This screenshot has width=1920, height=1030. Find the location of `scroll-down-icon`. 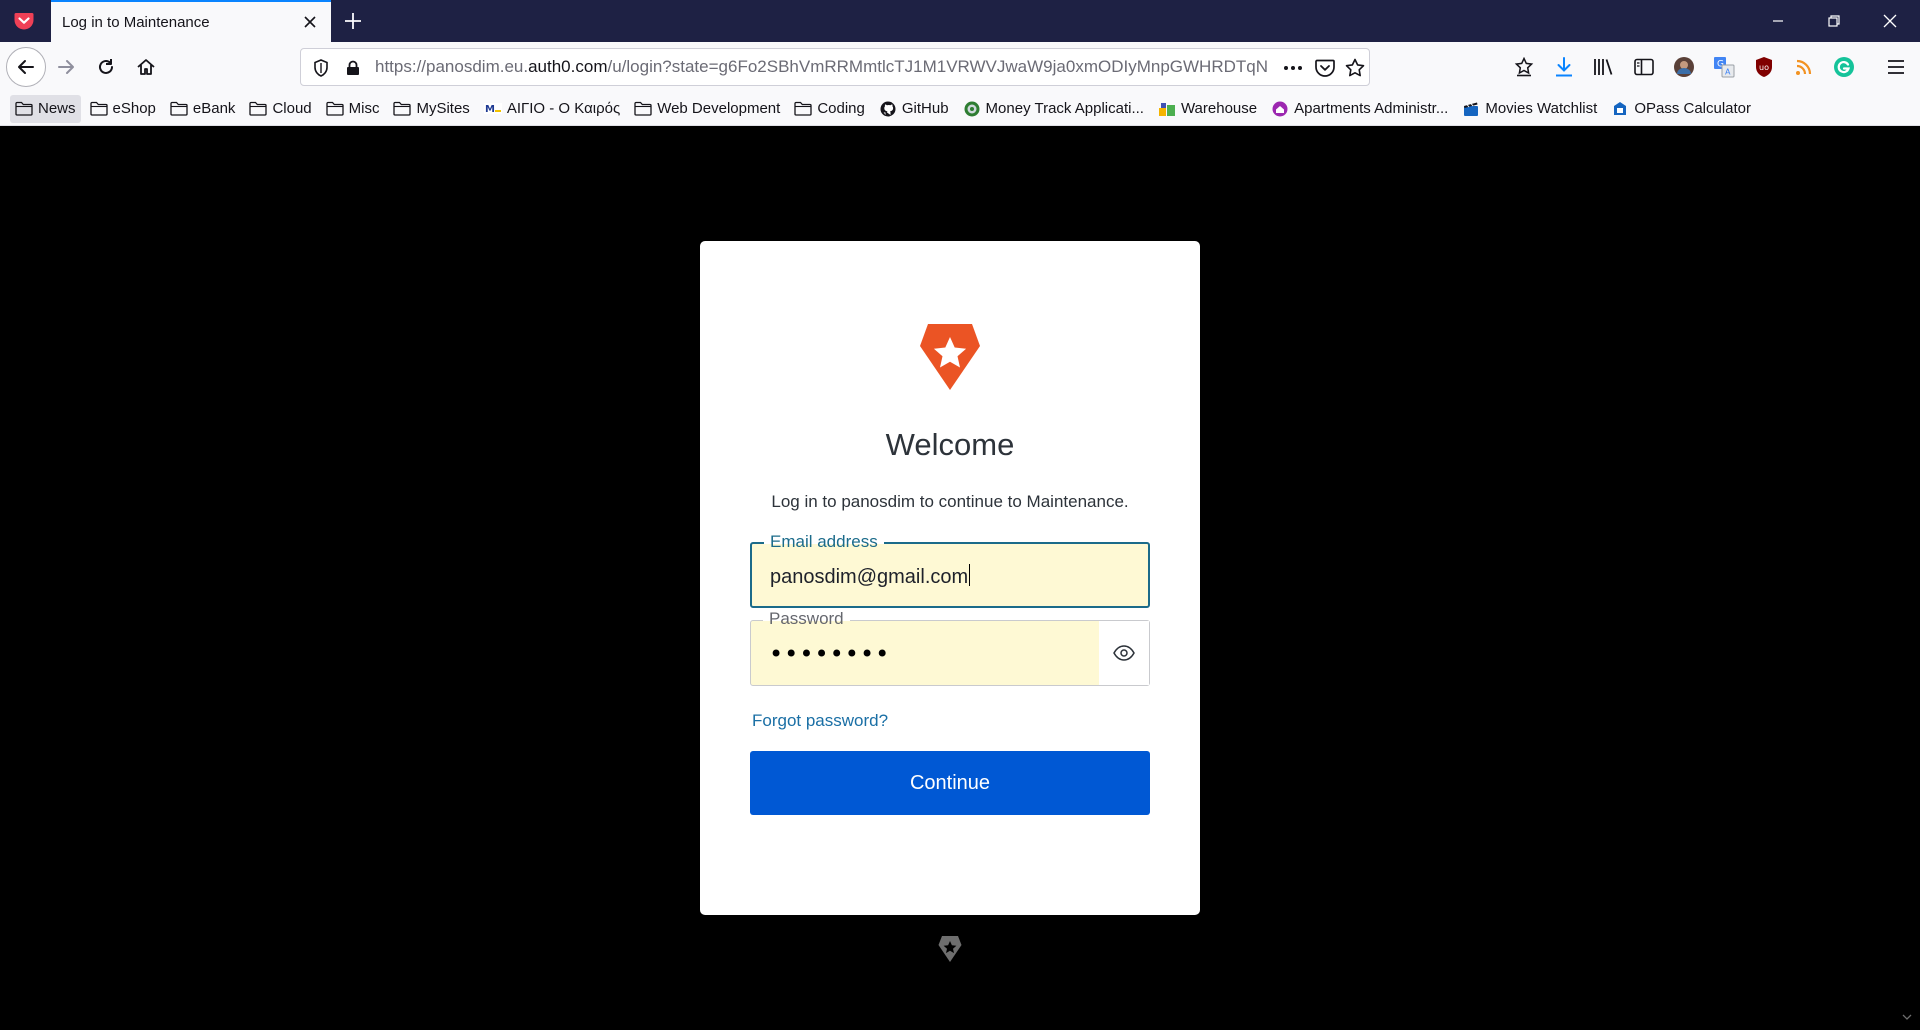

scroll-down-icon is located at coordinates (1907, 1017).